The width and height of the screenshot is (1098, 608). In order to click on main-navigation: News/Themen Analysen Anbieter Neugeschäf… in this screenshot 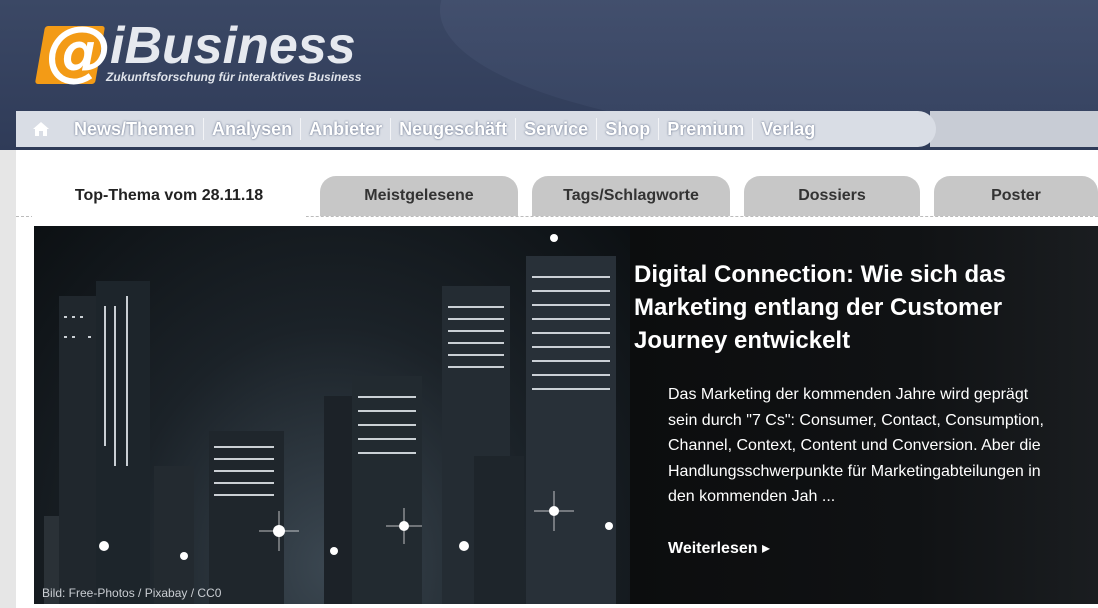, I will do `click(476, 129)`.